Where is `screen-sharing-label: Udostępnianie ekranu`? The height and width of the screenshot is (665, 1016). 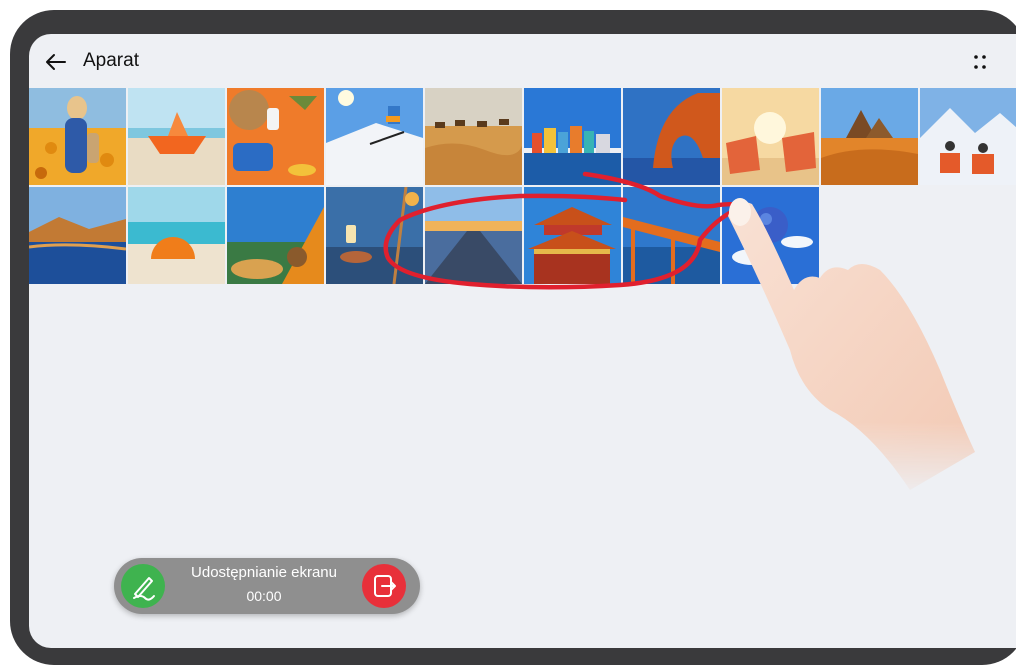
screen-sharing-label: Udostępnianie ekranu is located at coordinates (264, 572).